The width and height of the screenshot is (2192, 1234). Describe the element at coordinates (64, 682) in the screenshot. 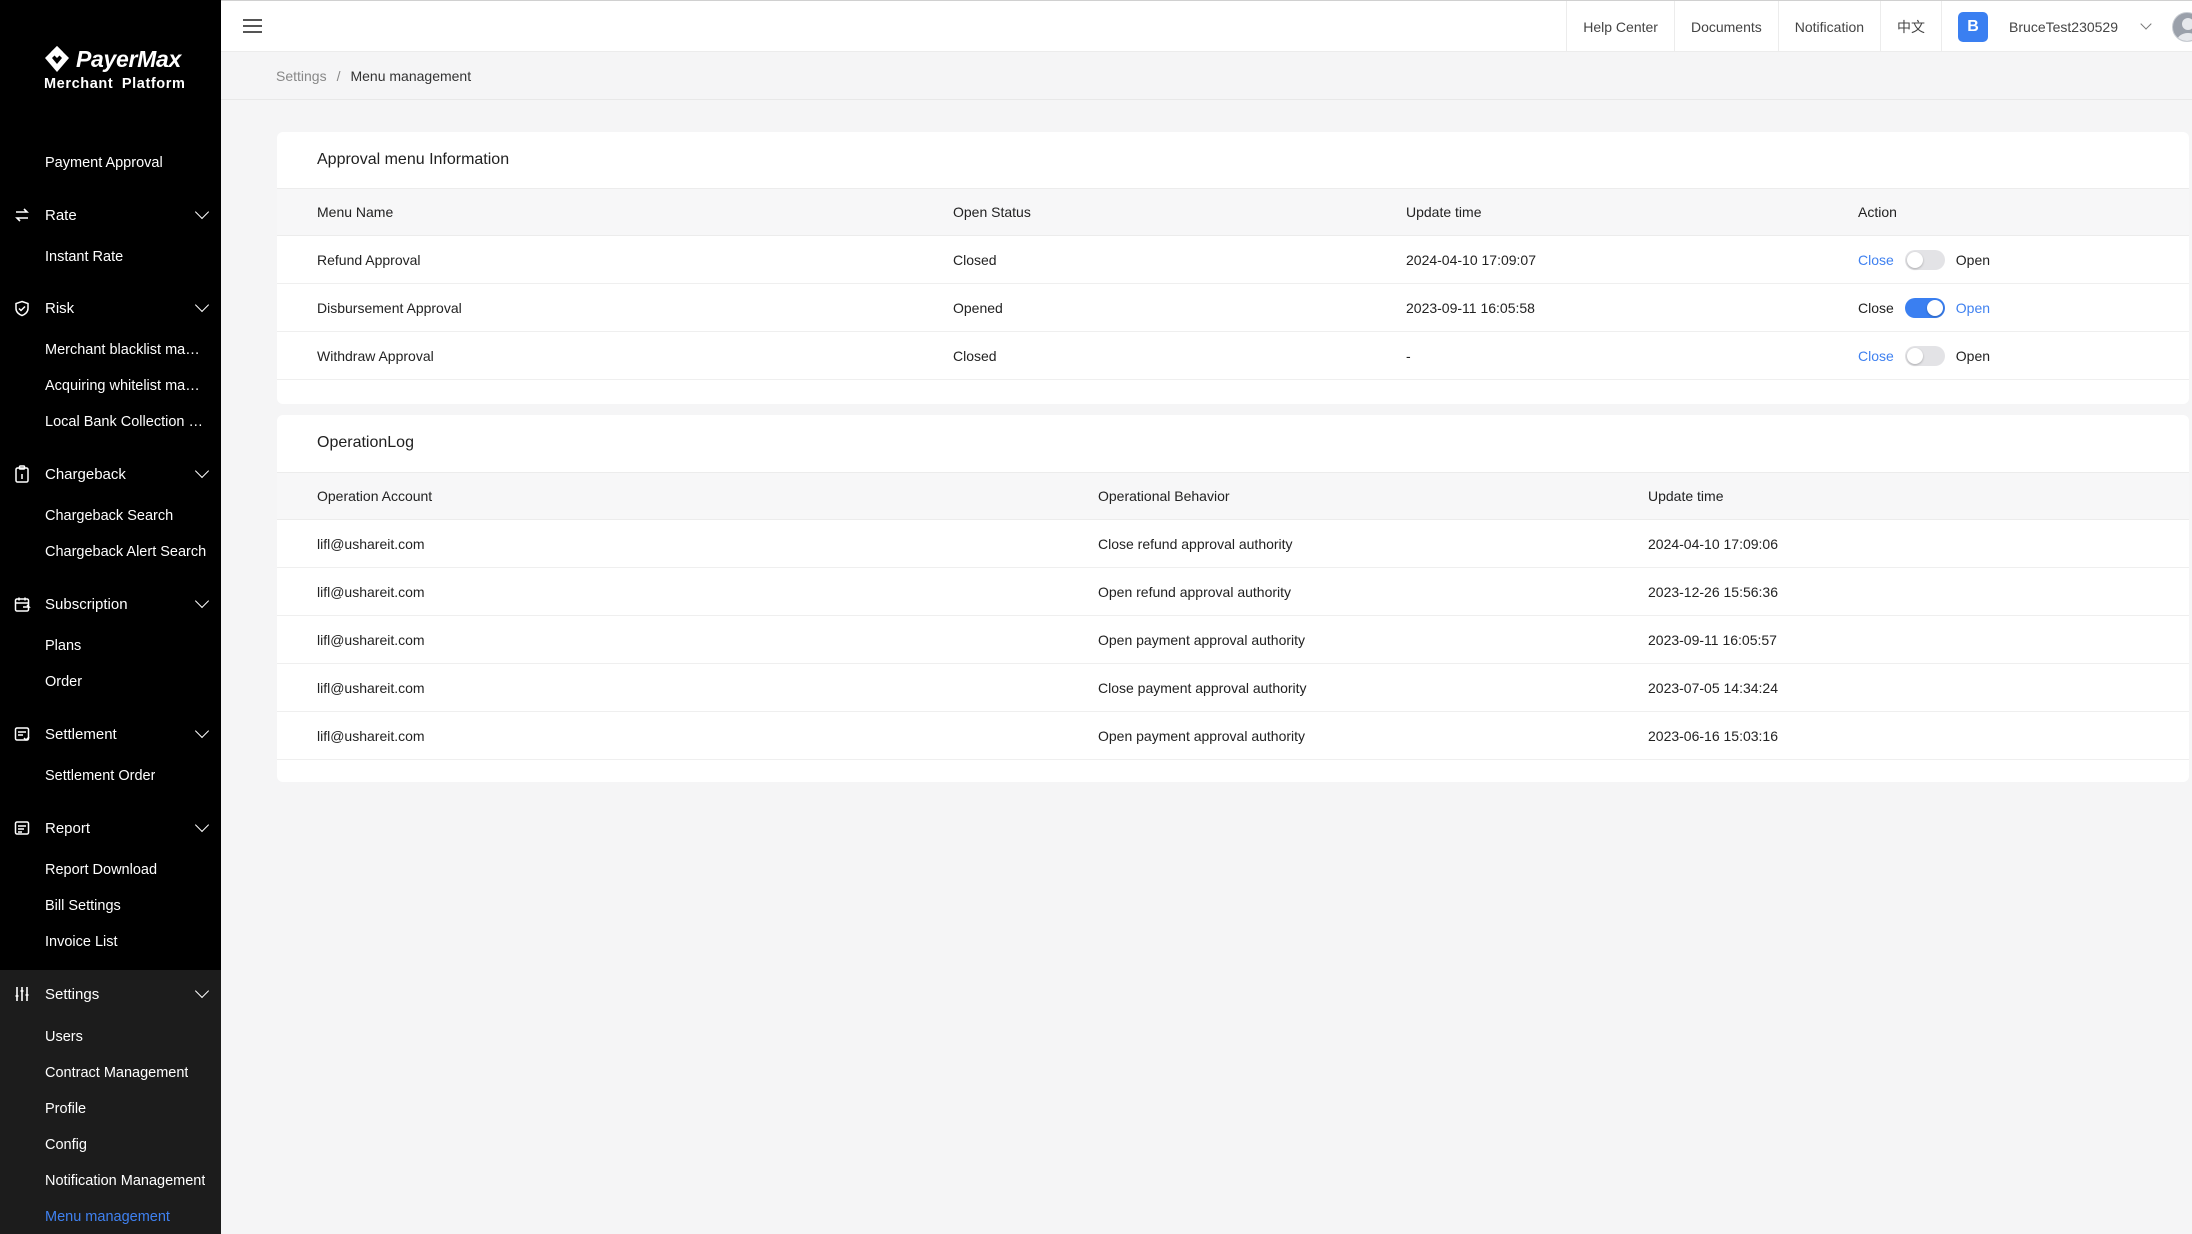

I see `sidebar-item-label: Order` at that location.